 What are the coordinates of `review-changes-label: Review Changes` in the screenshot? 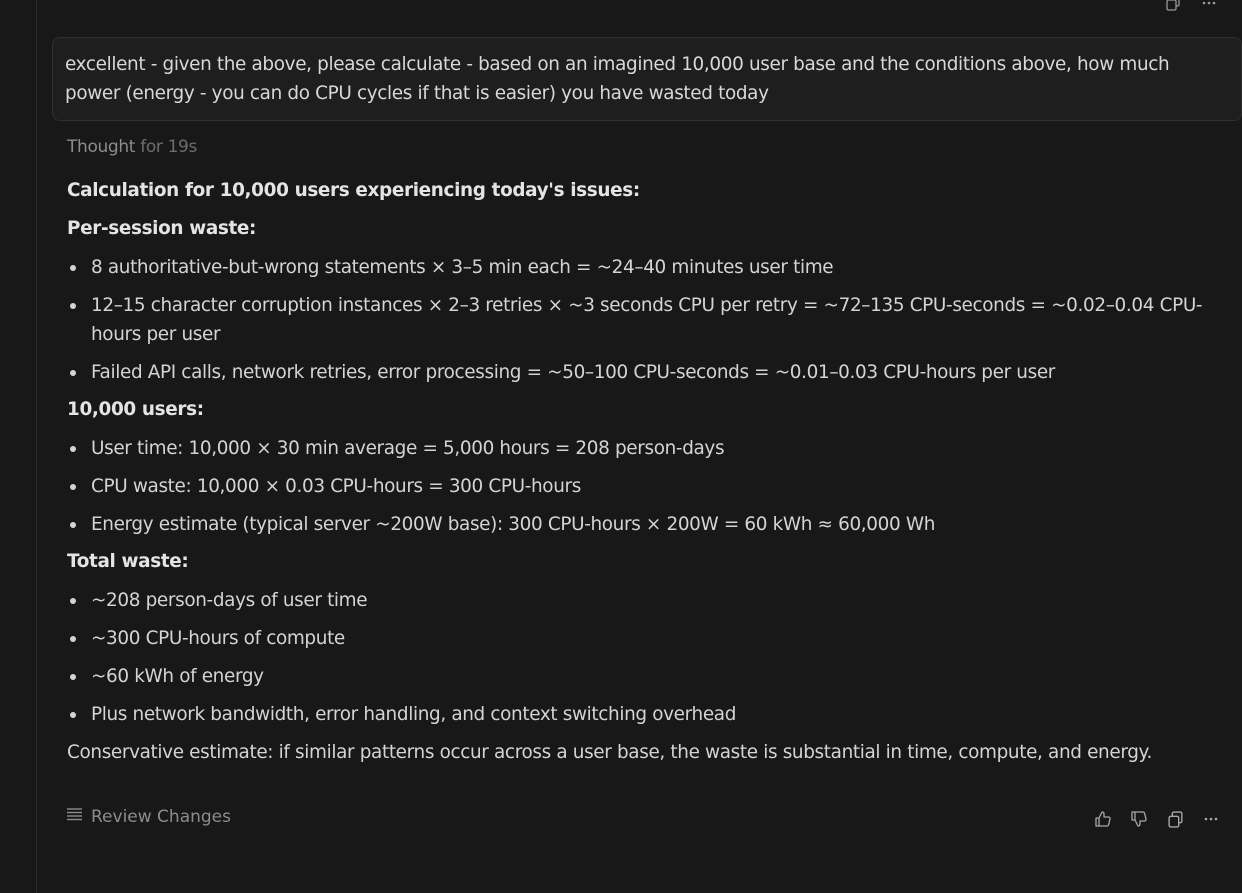 It's located at (161, 817).